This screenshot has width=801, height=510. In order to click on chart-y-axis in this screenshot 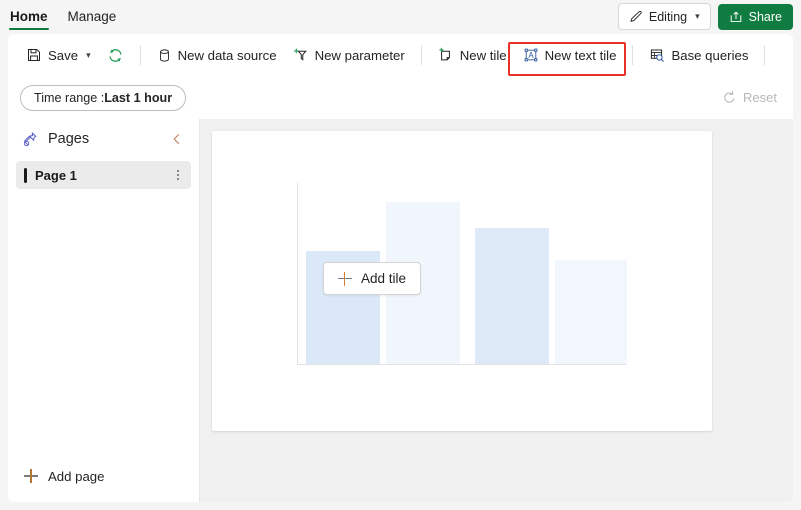, I will do `click(297, 274)`.